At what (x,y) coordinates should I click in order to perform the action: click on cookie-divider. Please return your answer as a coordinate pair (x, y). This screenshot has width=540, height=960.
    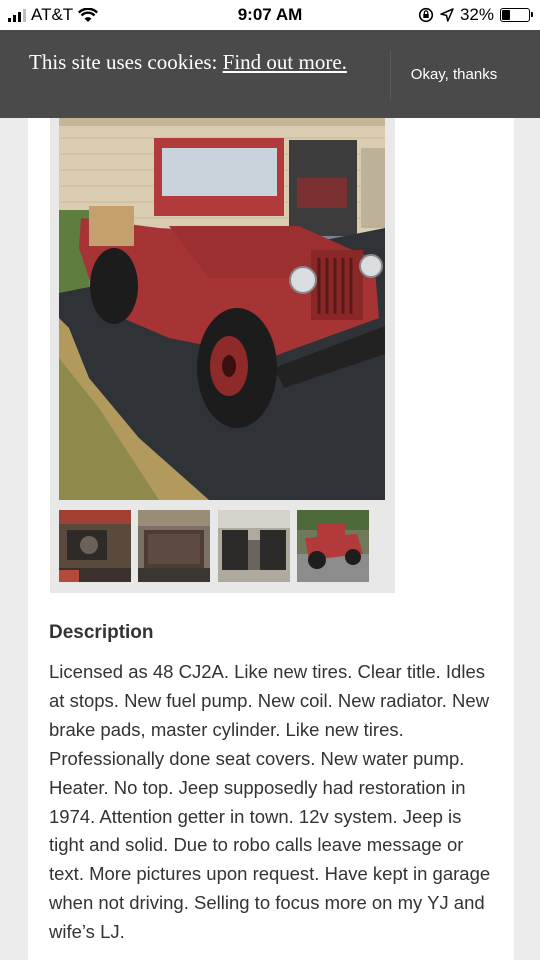
    Looking at the image, I should click on (390, 75).